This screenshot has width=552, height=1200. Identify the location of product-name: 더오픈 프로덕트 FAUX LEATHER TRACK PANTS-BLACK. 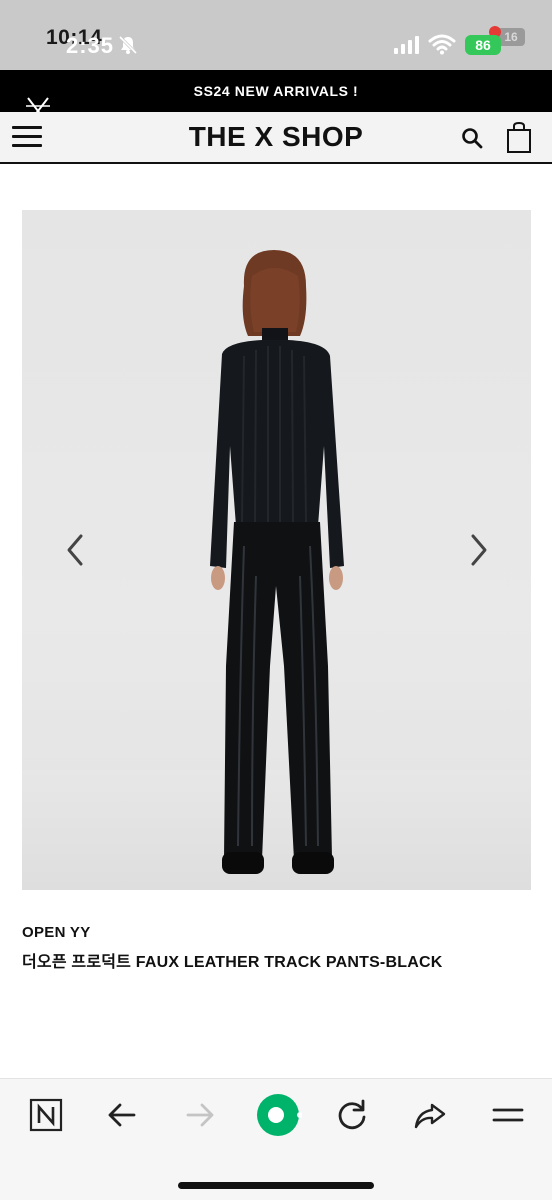
(232, 962).